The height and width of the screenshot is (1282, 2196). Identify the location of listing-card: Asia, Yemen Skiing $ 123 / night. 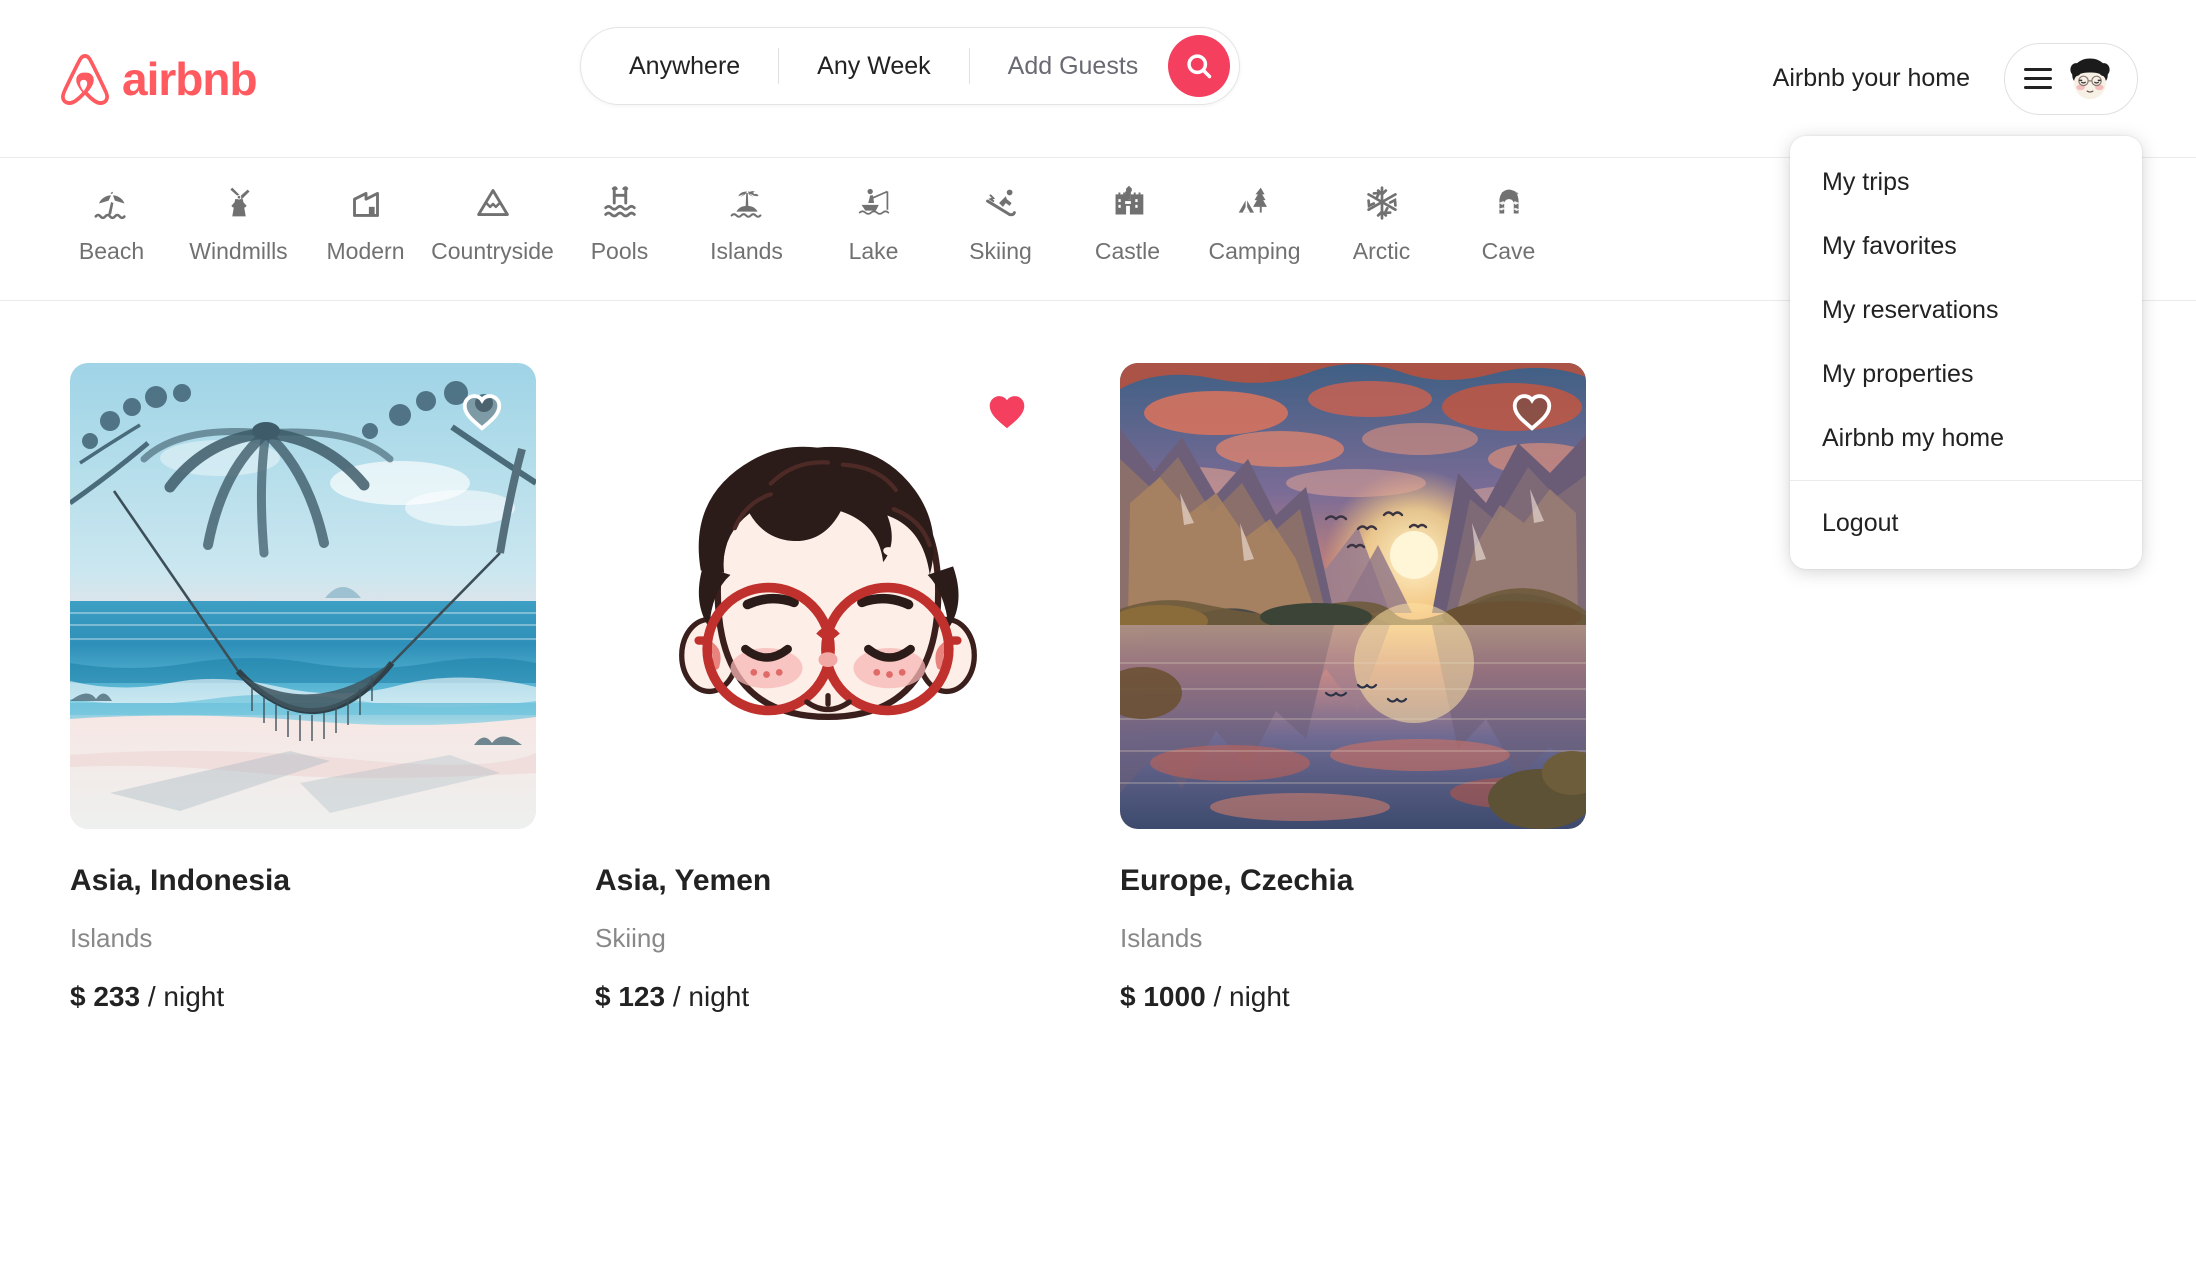
(828, 688).